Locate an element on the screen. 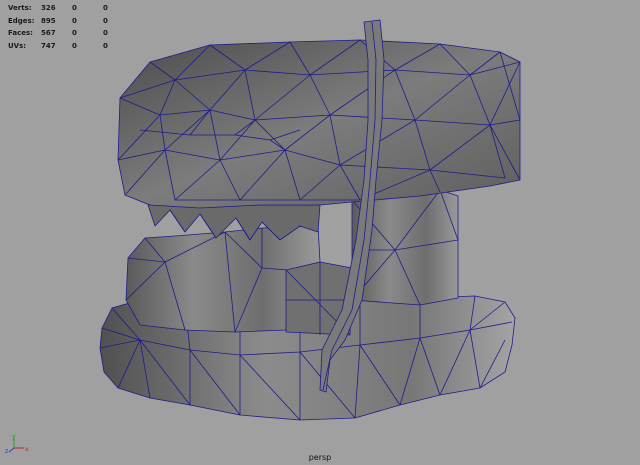  hud-value: 895 is located at coordinates (48, 20).